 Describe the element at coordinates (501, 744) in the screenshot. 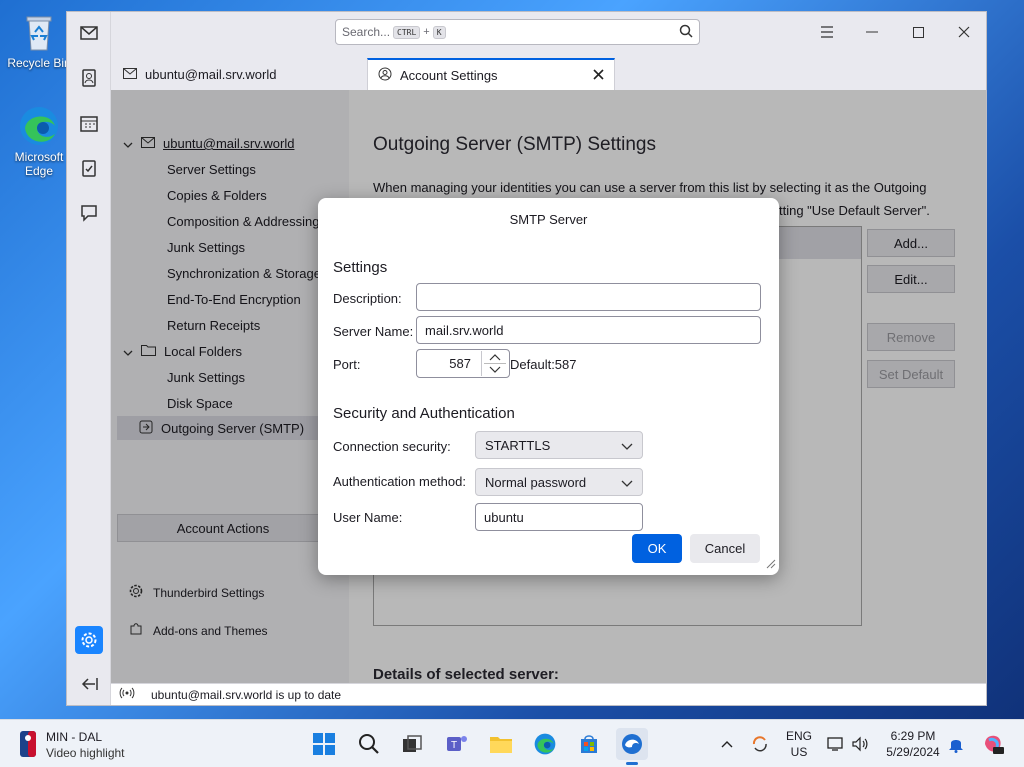

I see `file-explorer-icon` at that location.